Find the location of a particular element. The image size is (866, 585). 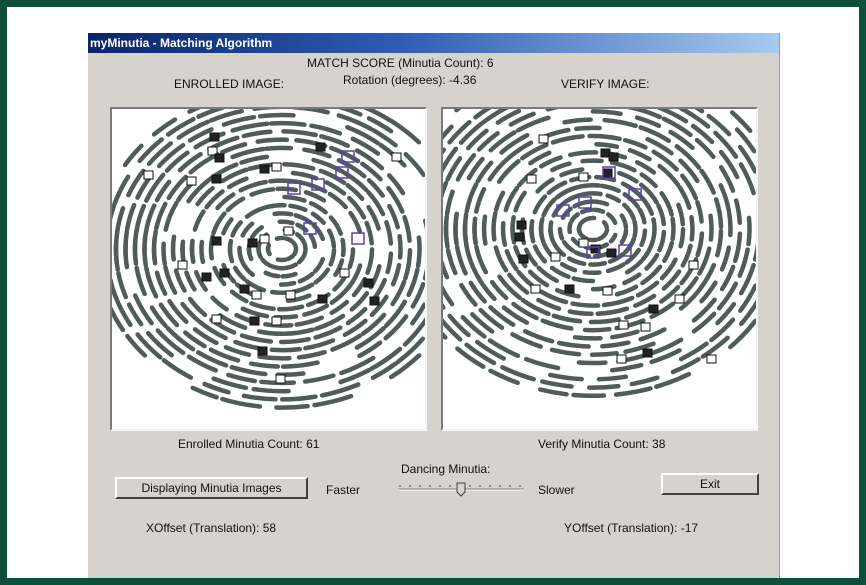

enrolled-count-label: Enrolled Minutia Count: 61 is located at coordinates (249, 444).